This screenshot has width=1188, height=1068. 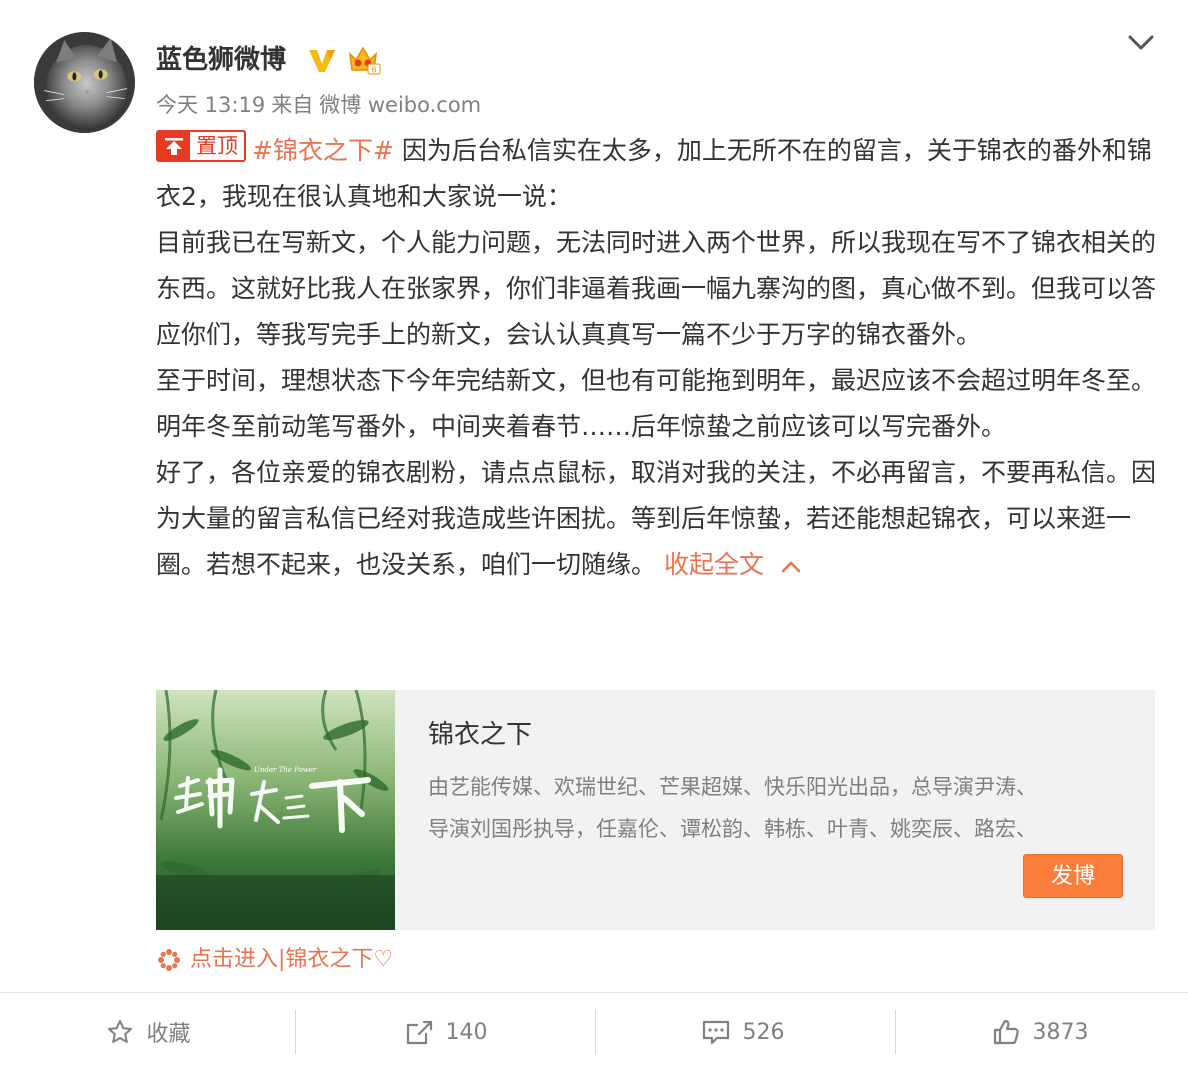 What do you see at coordinates (400, 105) in the screenshot?
I see `post-source: 微博 weibo.com` at bounding box center [400, 105].